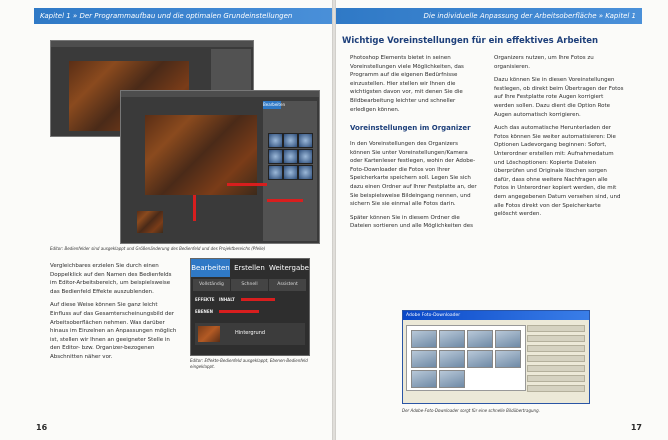 This screenshot has width=668, height=440. I want to click on tab-erstellen: Erstellen, so click(249, 268).